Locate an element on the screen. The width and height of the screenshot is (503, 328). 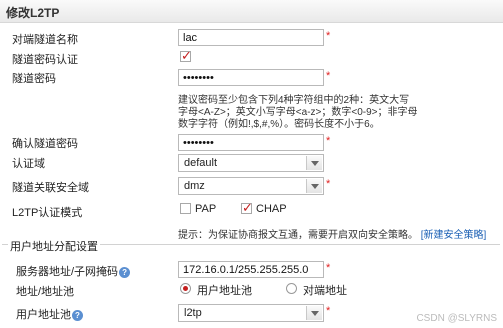
tunnel-pwd-input: •••••••• is located at coordinates (251, 77).